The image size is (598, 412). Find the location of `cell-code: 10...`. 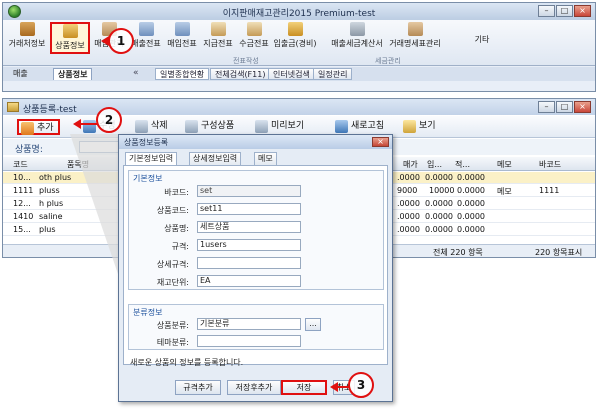

cell-code: 10... is located at coordinates (22, 177).